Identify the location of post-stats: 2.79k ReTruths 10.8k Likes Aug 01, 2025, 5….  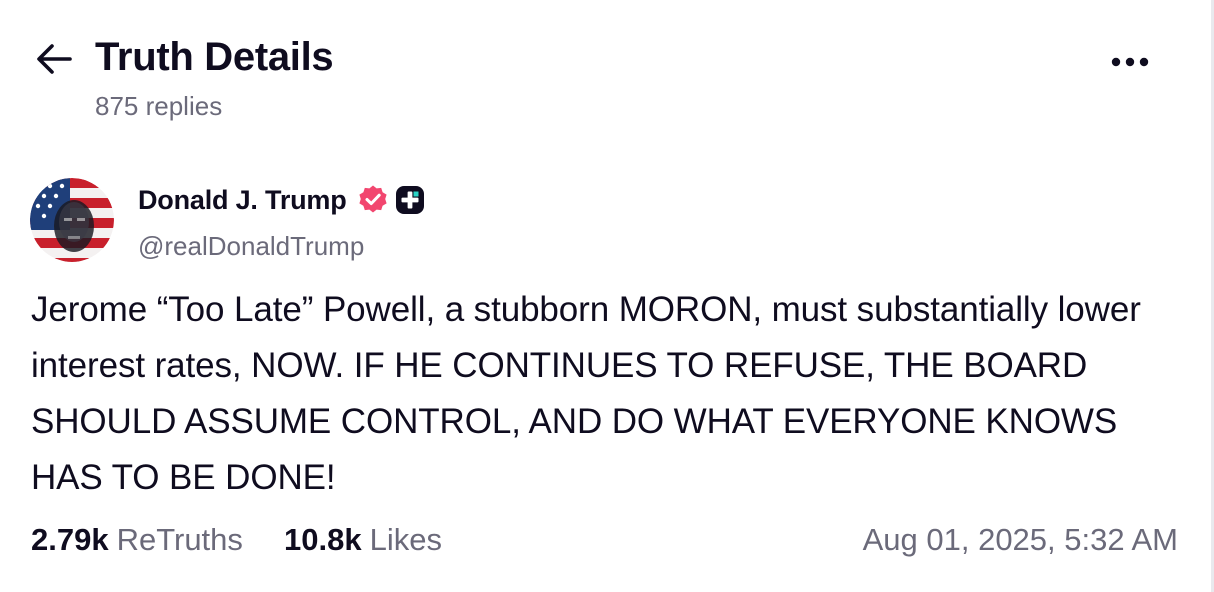
(606, 545).